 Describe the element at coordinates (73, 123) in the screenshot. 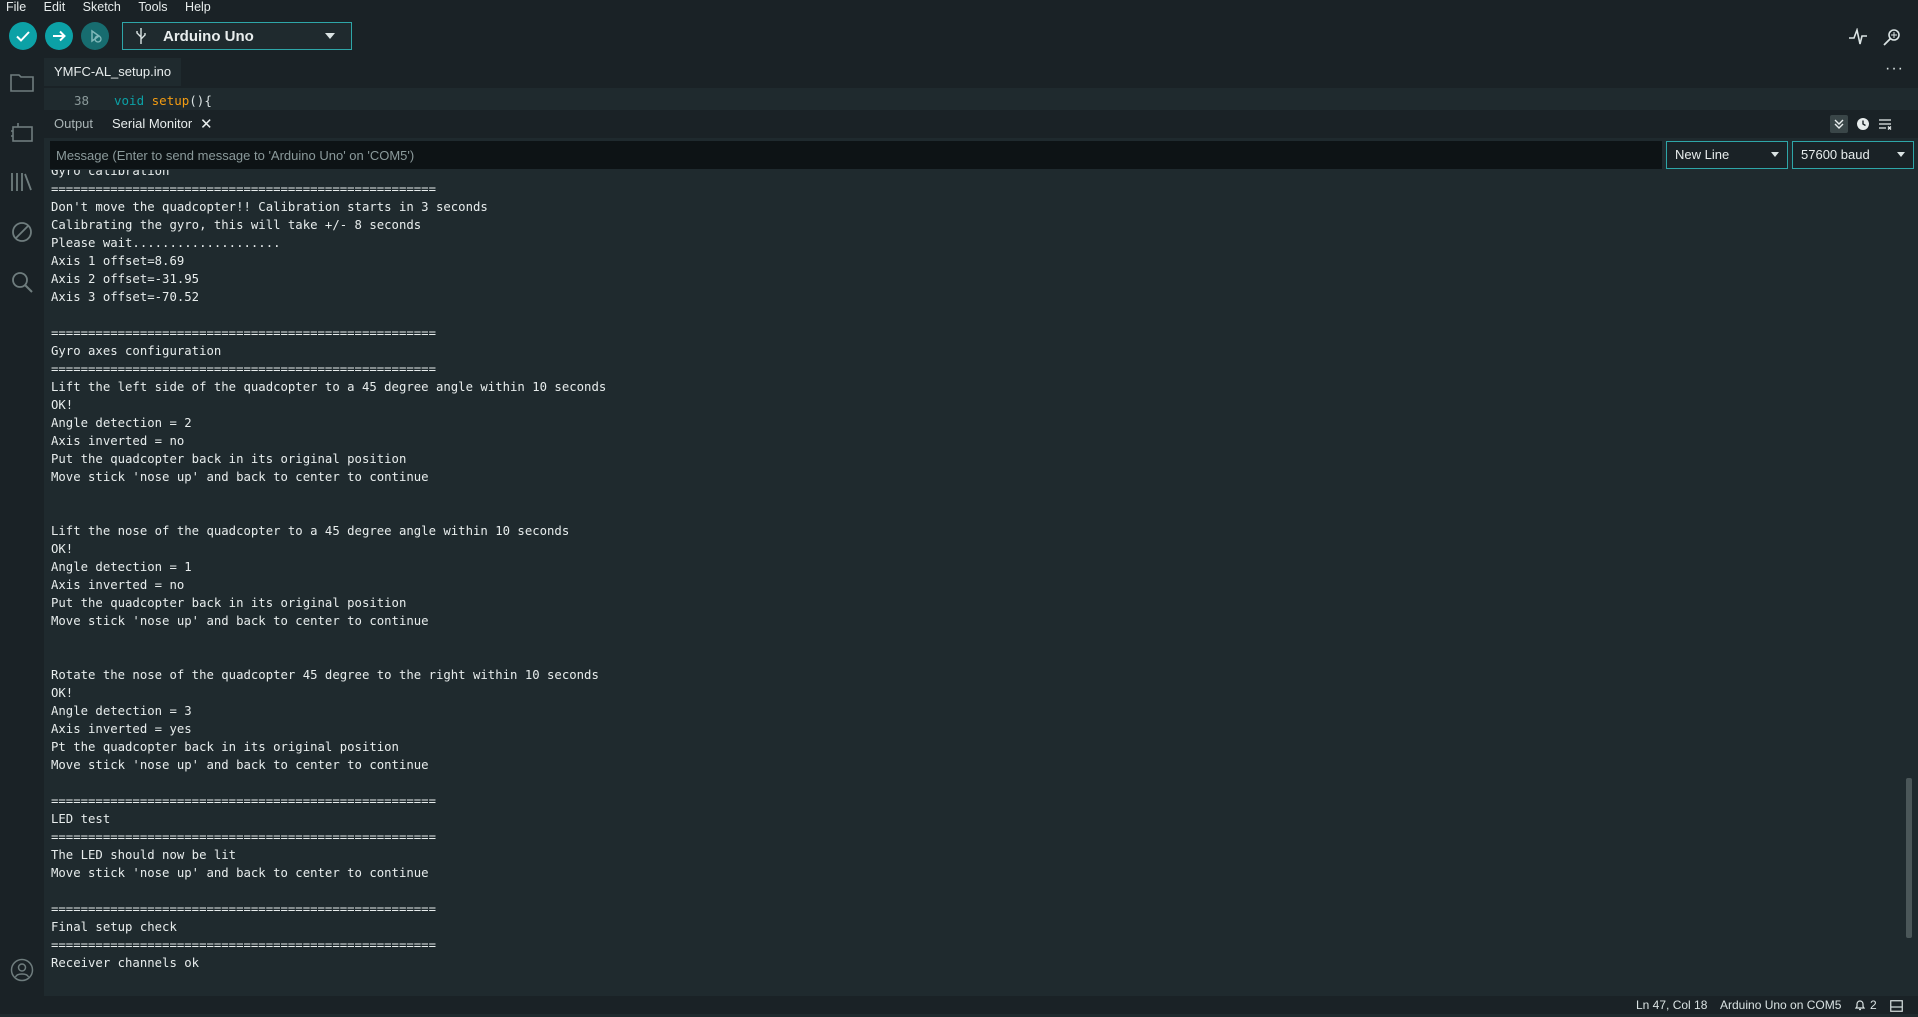

I see `tab-output: Output` at that location.